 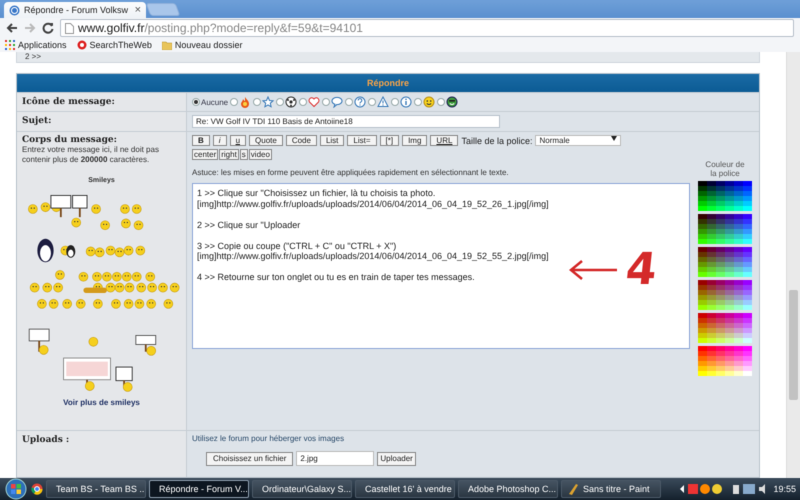 What do you see at coordinates (360, 102) in the screenshot?
I see `question-icon` at bounding box center [360, 102].